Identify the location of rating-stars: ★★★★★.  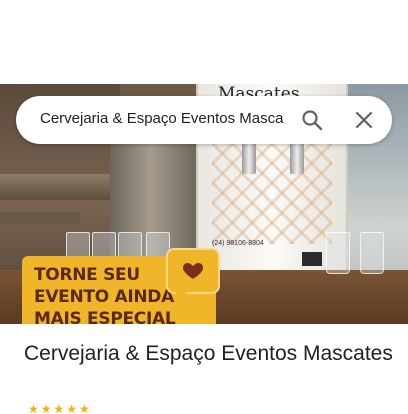
(60, 407).